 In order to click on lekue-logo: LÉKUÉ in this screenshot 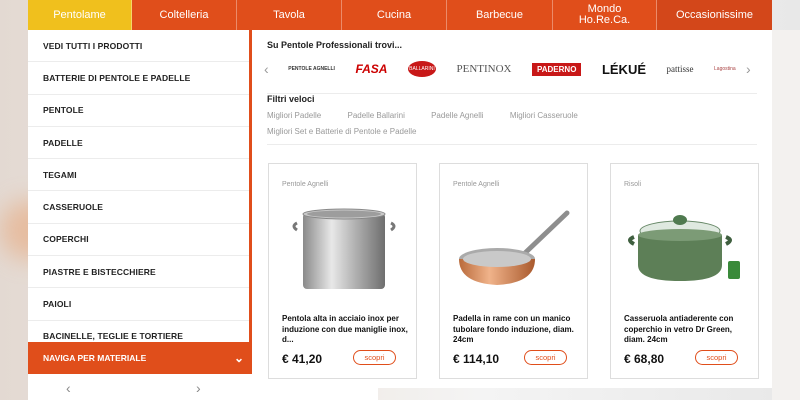, I will do `click(624, 69)`.